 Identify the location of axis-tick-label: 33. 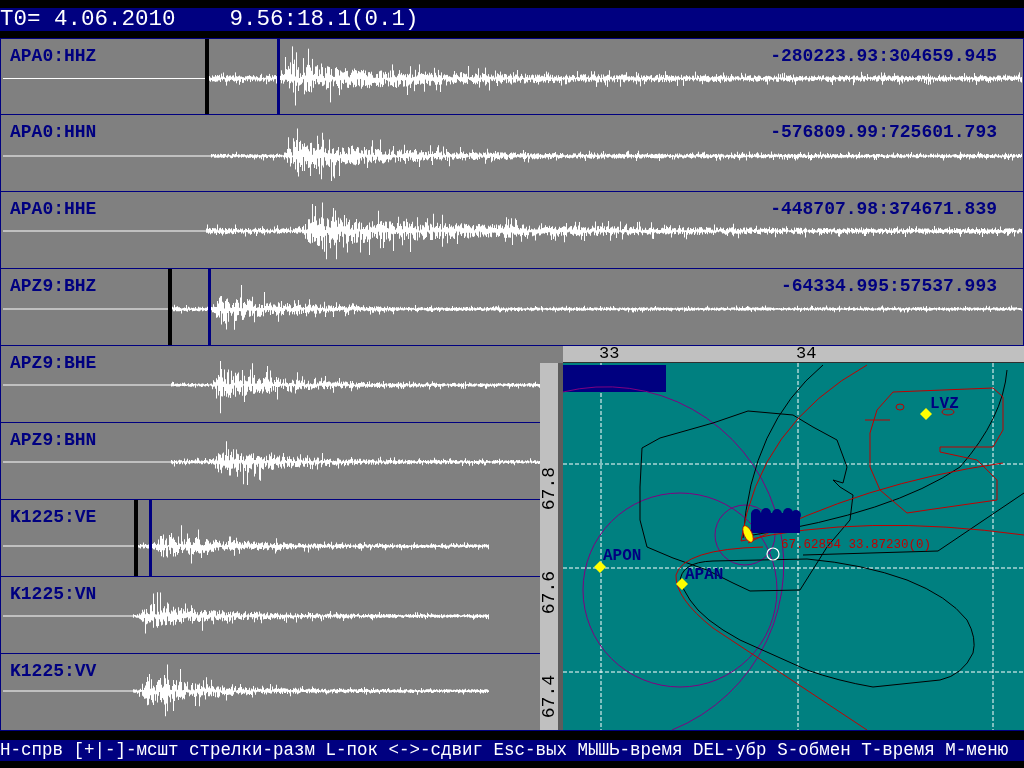
(609, 354).